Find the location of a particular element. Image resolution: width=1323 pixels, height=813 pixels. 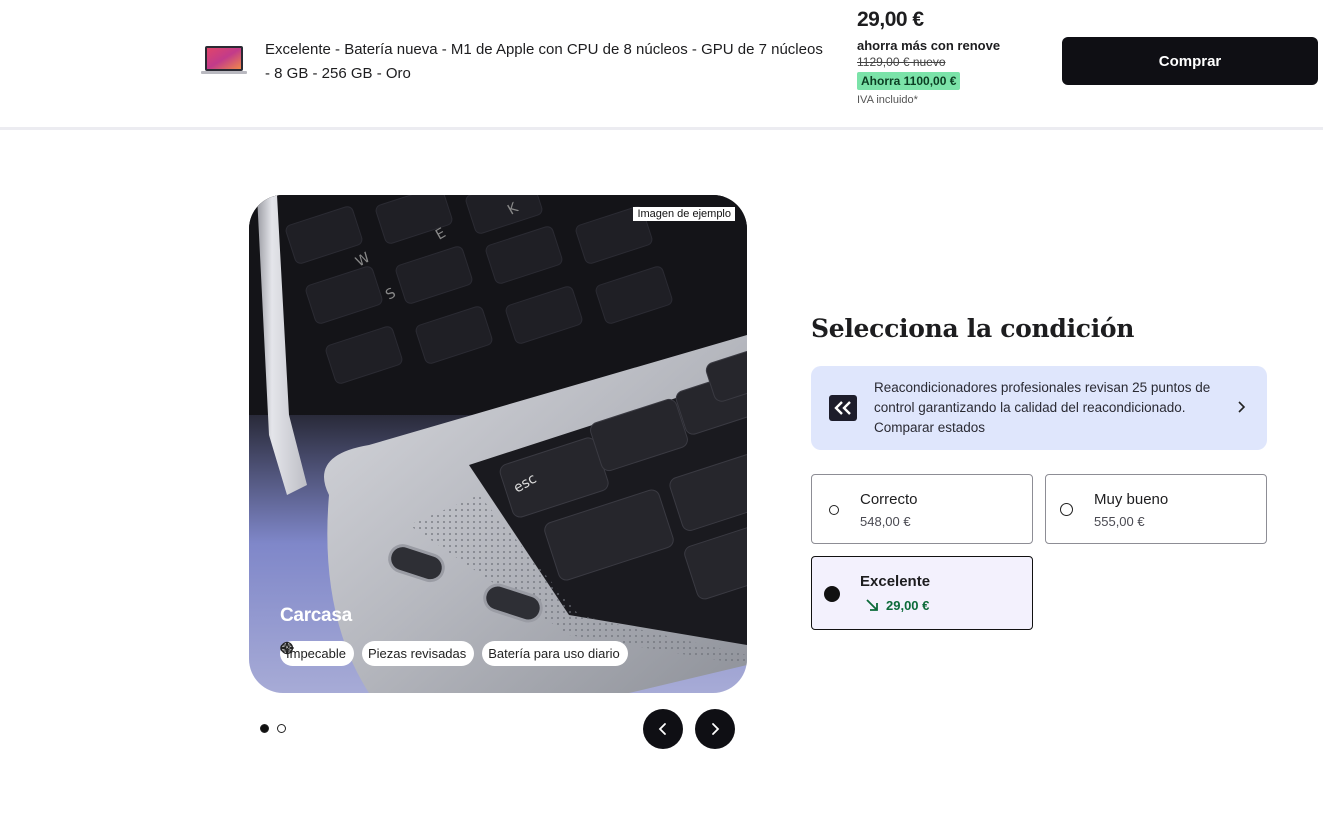

laptop-thumbnail-icon is located at coordinates (224, 60).